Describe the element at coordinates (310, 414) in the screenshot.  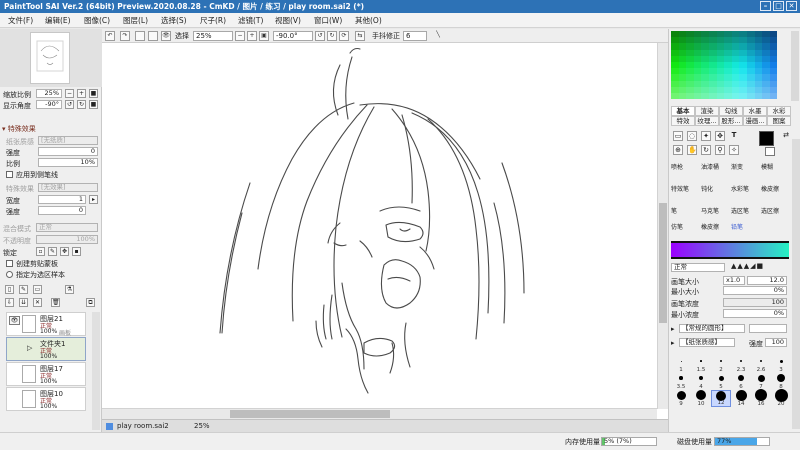
I see `horizontal-scroll-thumb` at that location.